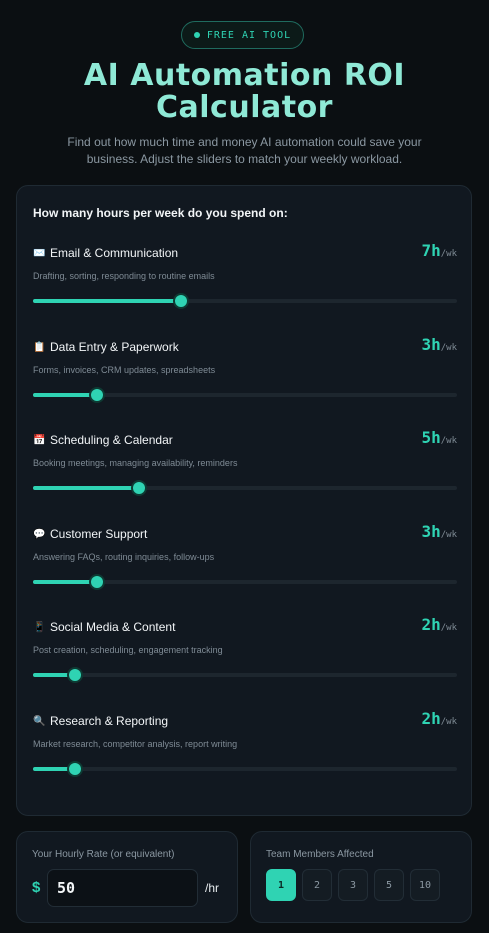 The height and width of the screenshot is (933, 489). Describe the element at coordinates (244, 107) in the screenshot. I see `page-title-line-2: Calculator` at that location.